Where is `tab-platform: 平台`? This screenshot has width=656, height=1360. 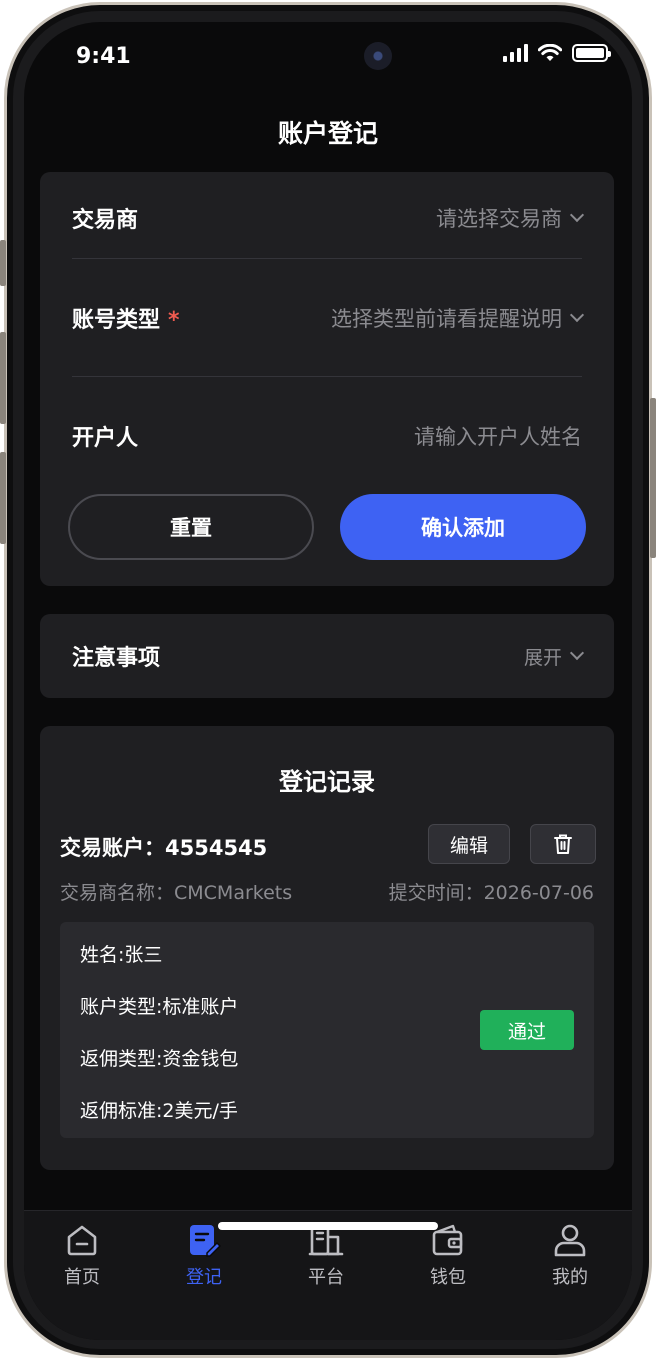 tab-platform: 平台 is located at coordinates (326, 1256).